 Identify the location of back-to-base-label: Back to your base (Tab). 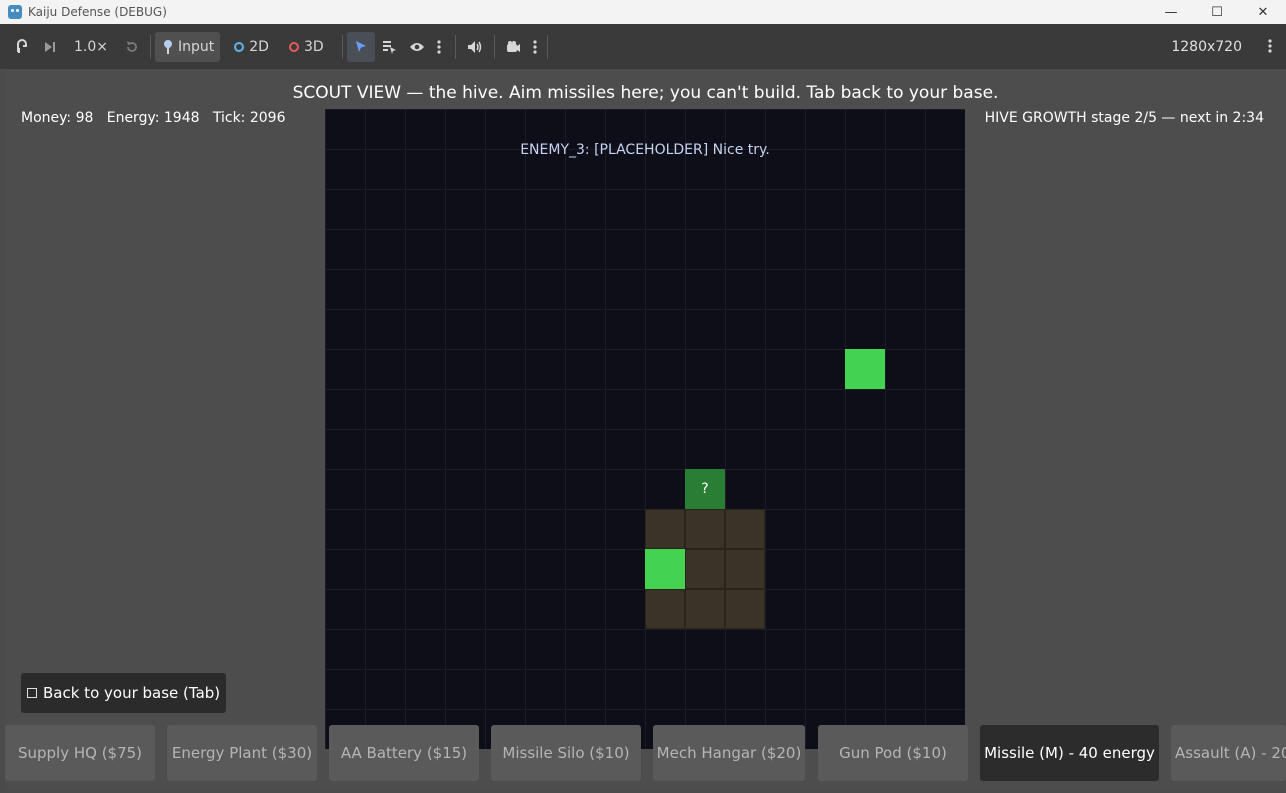
(132, 693).